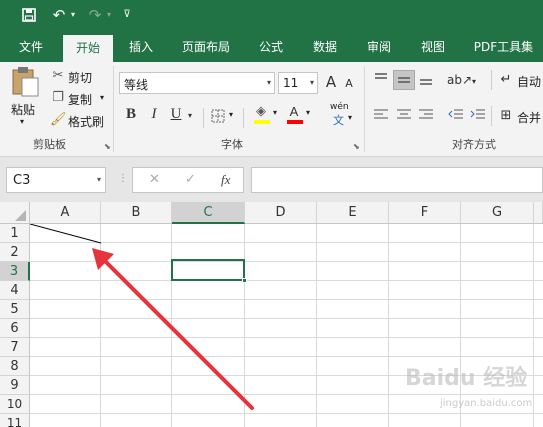 Image resolution: width=543 pixels, height=427 pixels. I want to click on column-header-a: A, so click(65, 213).